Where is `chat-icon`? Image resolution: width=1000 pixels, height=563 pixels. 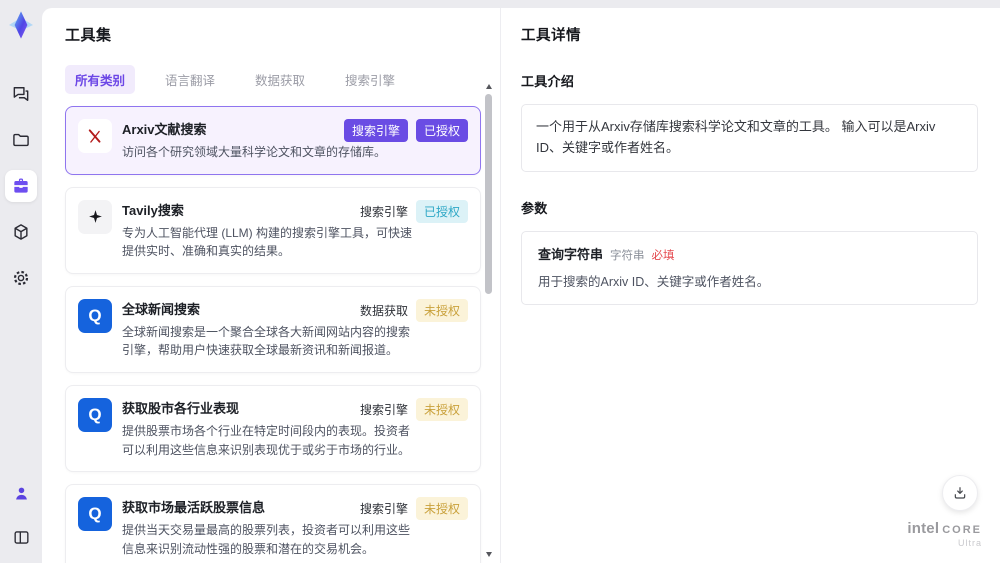
chat-icon is located at coordinates (21, 94).